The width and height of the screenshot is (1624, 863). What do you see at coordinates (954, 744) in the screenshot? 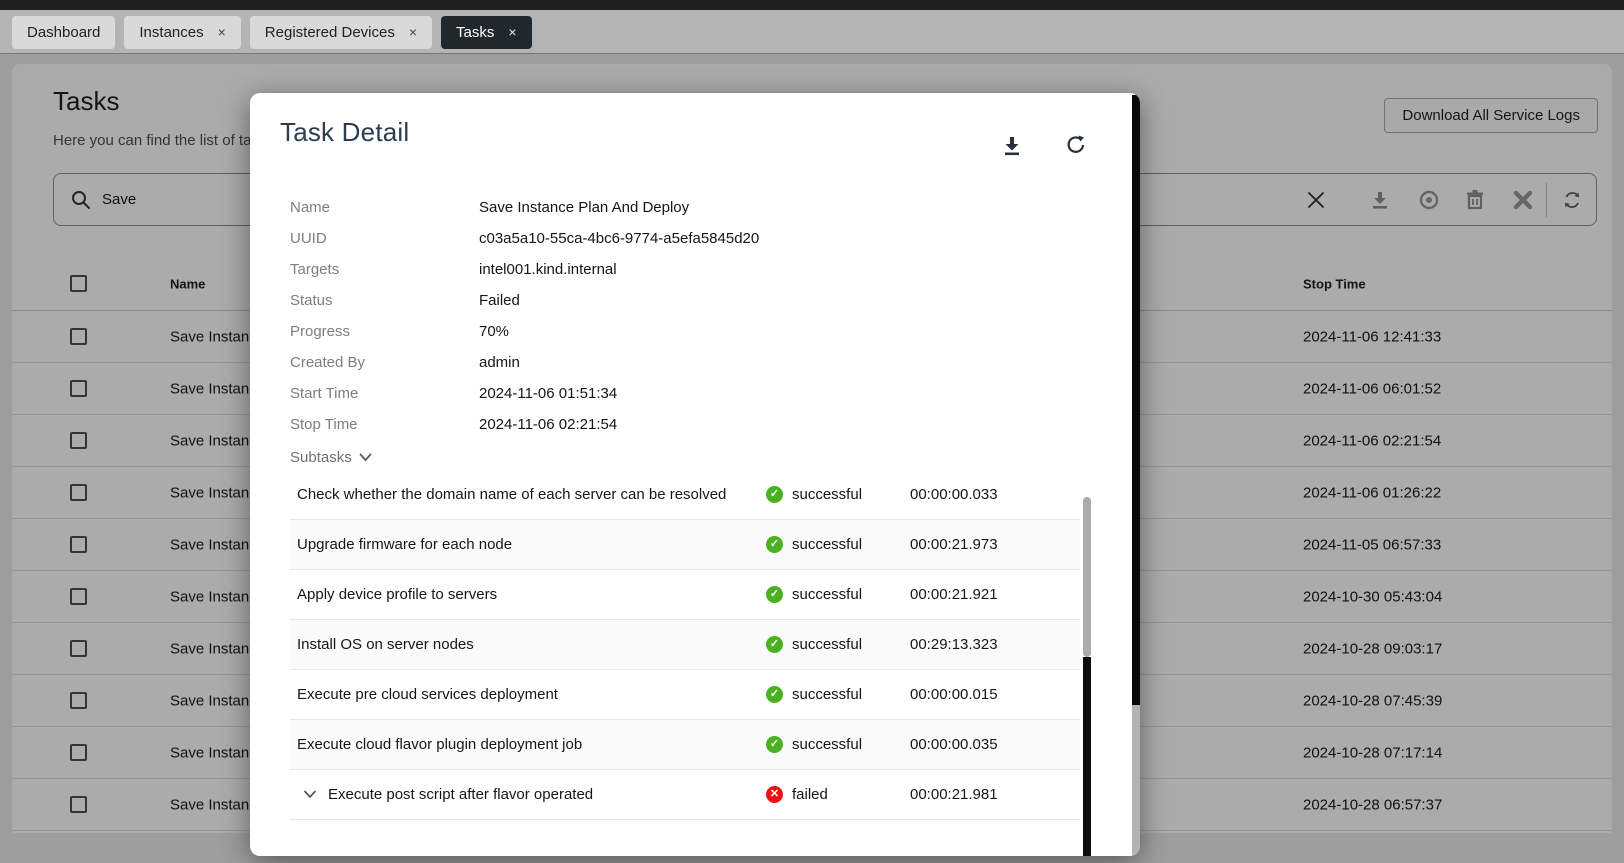
I see `subtask-duration: 00:00:00.035` at bounding box center [954, 744].